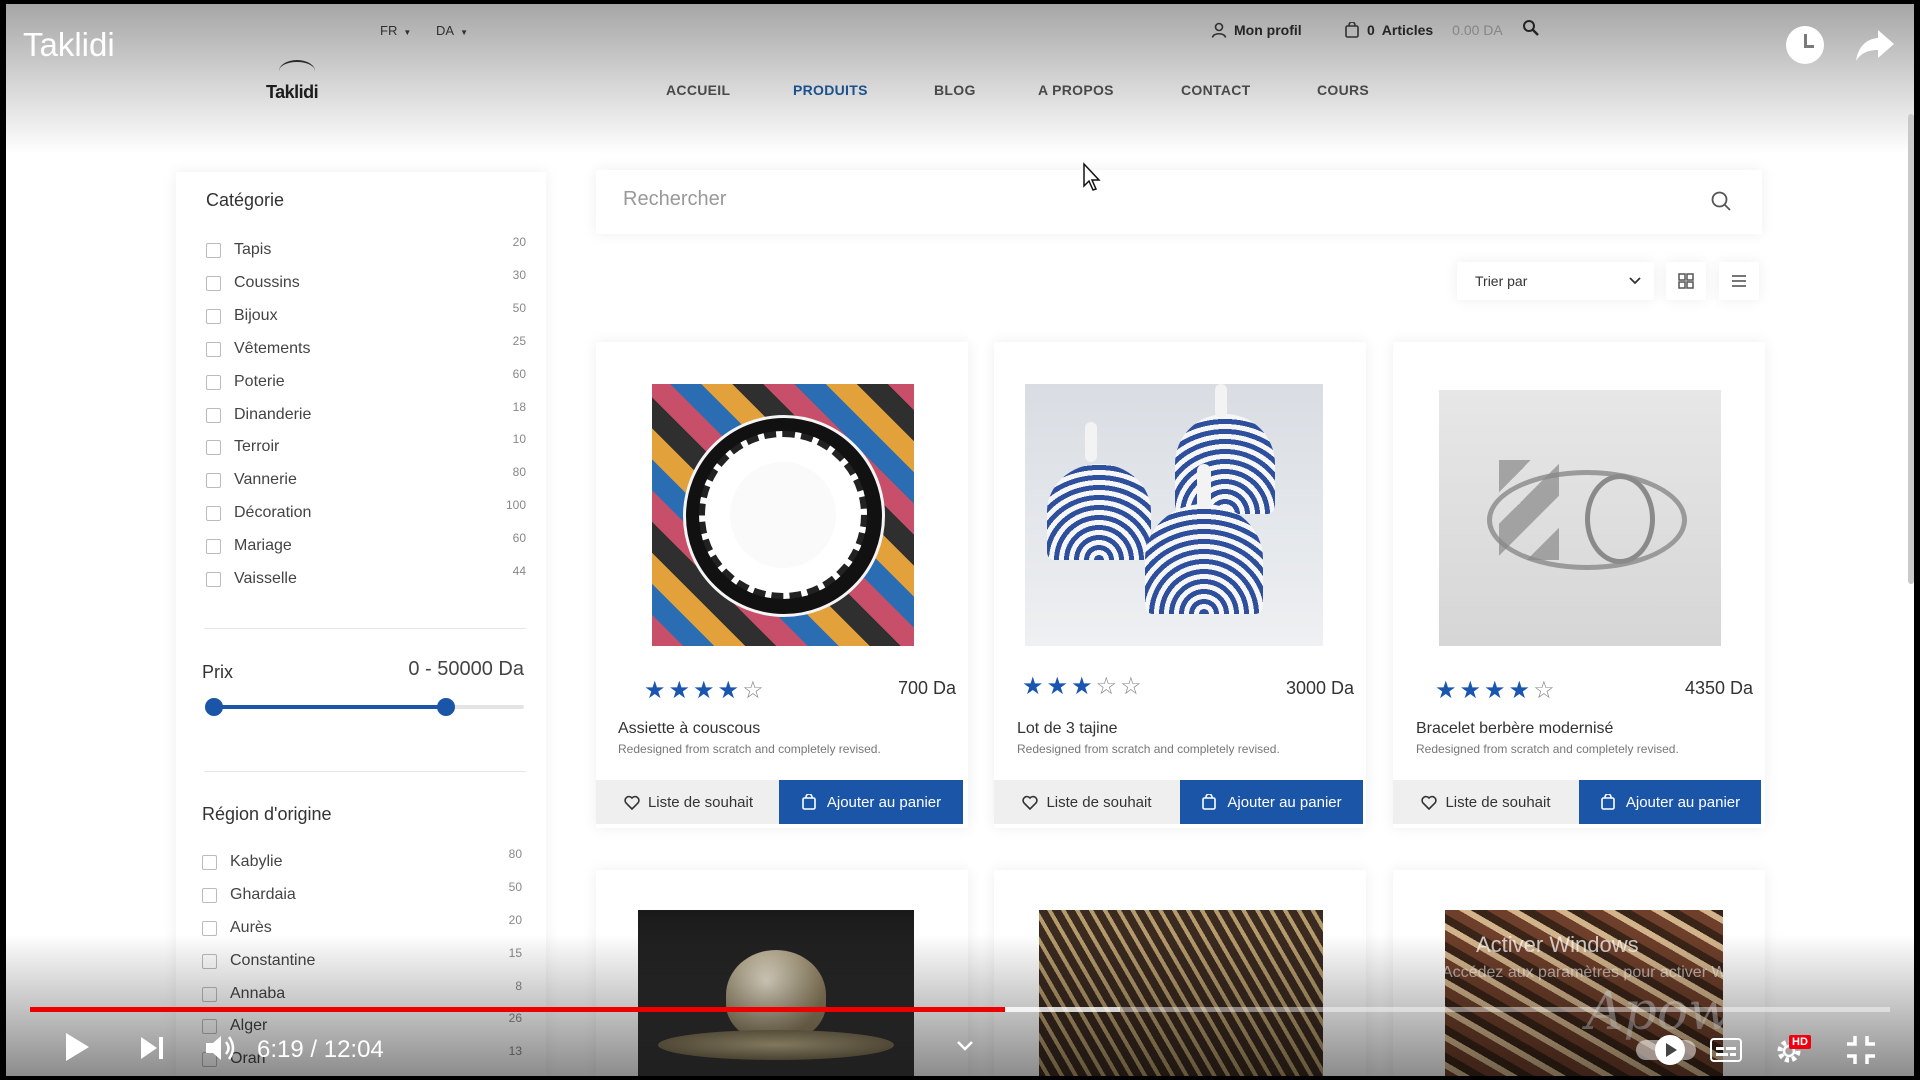 Image resolution: width=1920 pixels, height=1080 pixels. I want to click on nav-blog: BLOG, so click(955, 90).